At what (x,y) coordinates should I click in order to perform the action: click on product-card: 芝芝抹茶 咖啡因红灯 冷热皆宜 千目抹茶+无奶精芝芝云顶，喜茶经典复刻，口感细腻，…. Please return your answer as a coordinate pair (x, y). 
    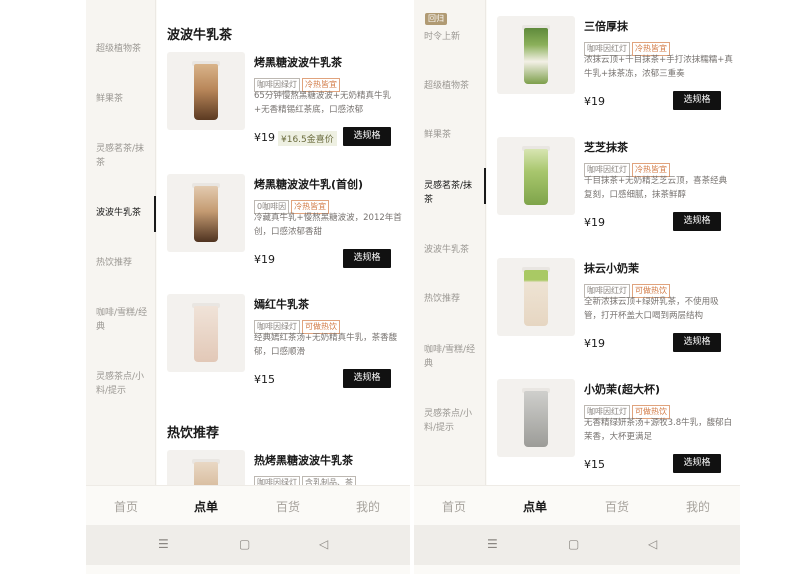
    Looking at the image, I should click on (613, 193).